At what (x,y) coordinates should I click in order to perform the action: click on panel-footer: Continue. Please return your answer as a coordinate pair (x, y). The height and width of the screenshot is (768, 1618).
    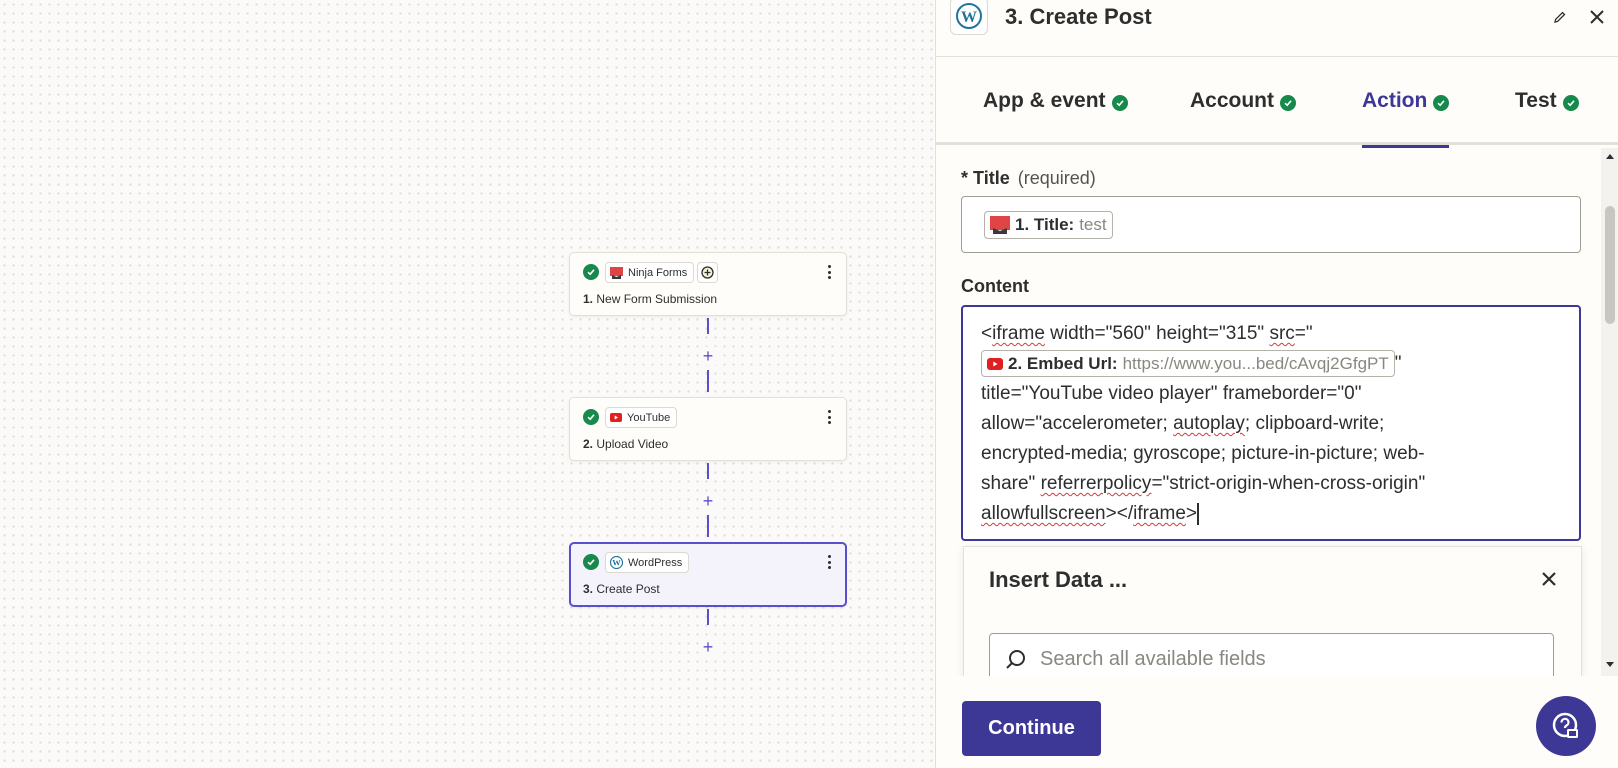
    Looking at the image, I should click on (1277, 722).